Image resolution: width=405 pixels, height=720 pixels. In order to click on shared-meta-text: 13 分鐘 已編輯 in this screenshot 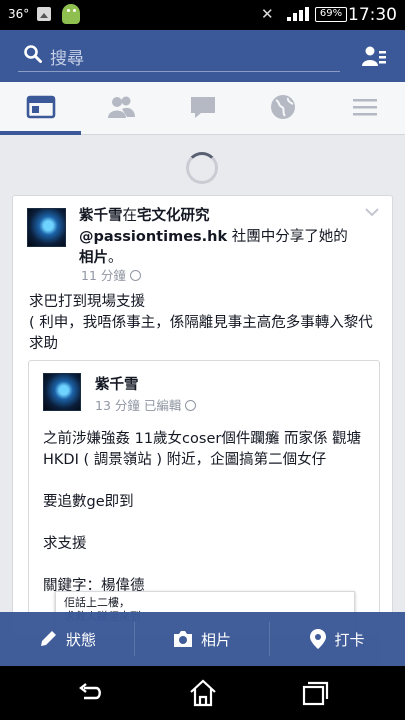, I will do `click(138, 405)`.